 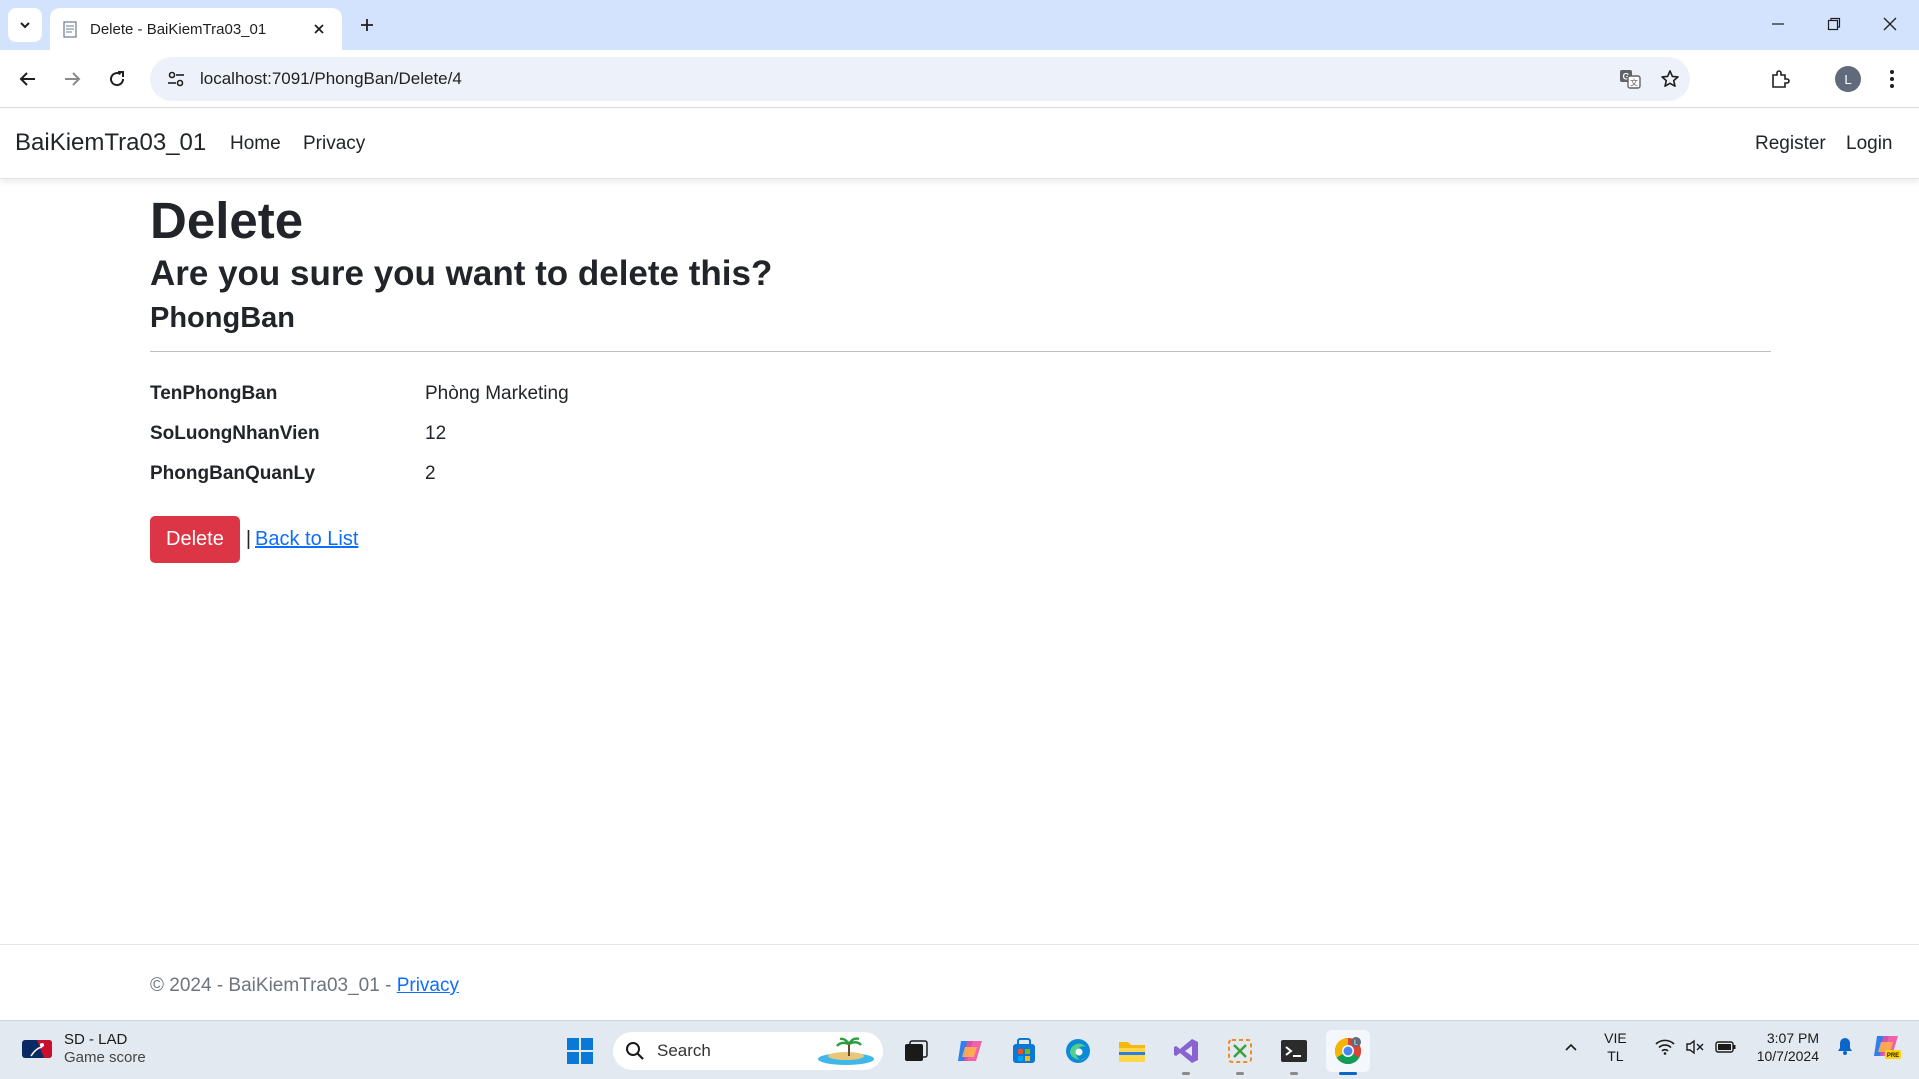 I want to click on delete-button: Delete, so click(x=195, y=539).